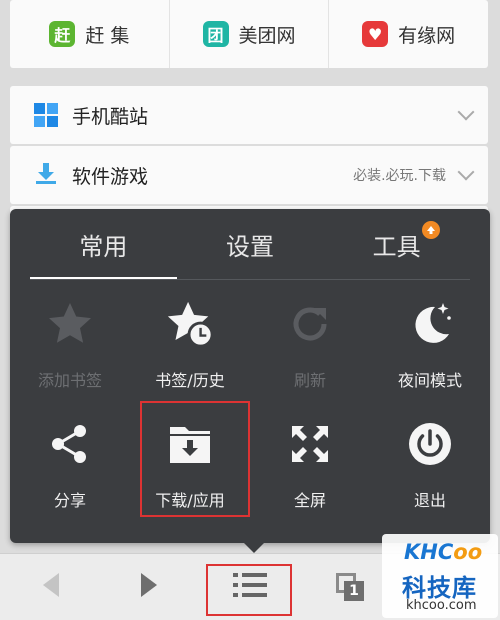 This screenshot has width=500, height=620. I want to click on quick-links-card: 赶 赶 集 团 美团网 ♥ 有缘网, so click(249, 34).